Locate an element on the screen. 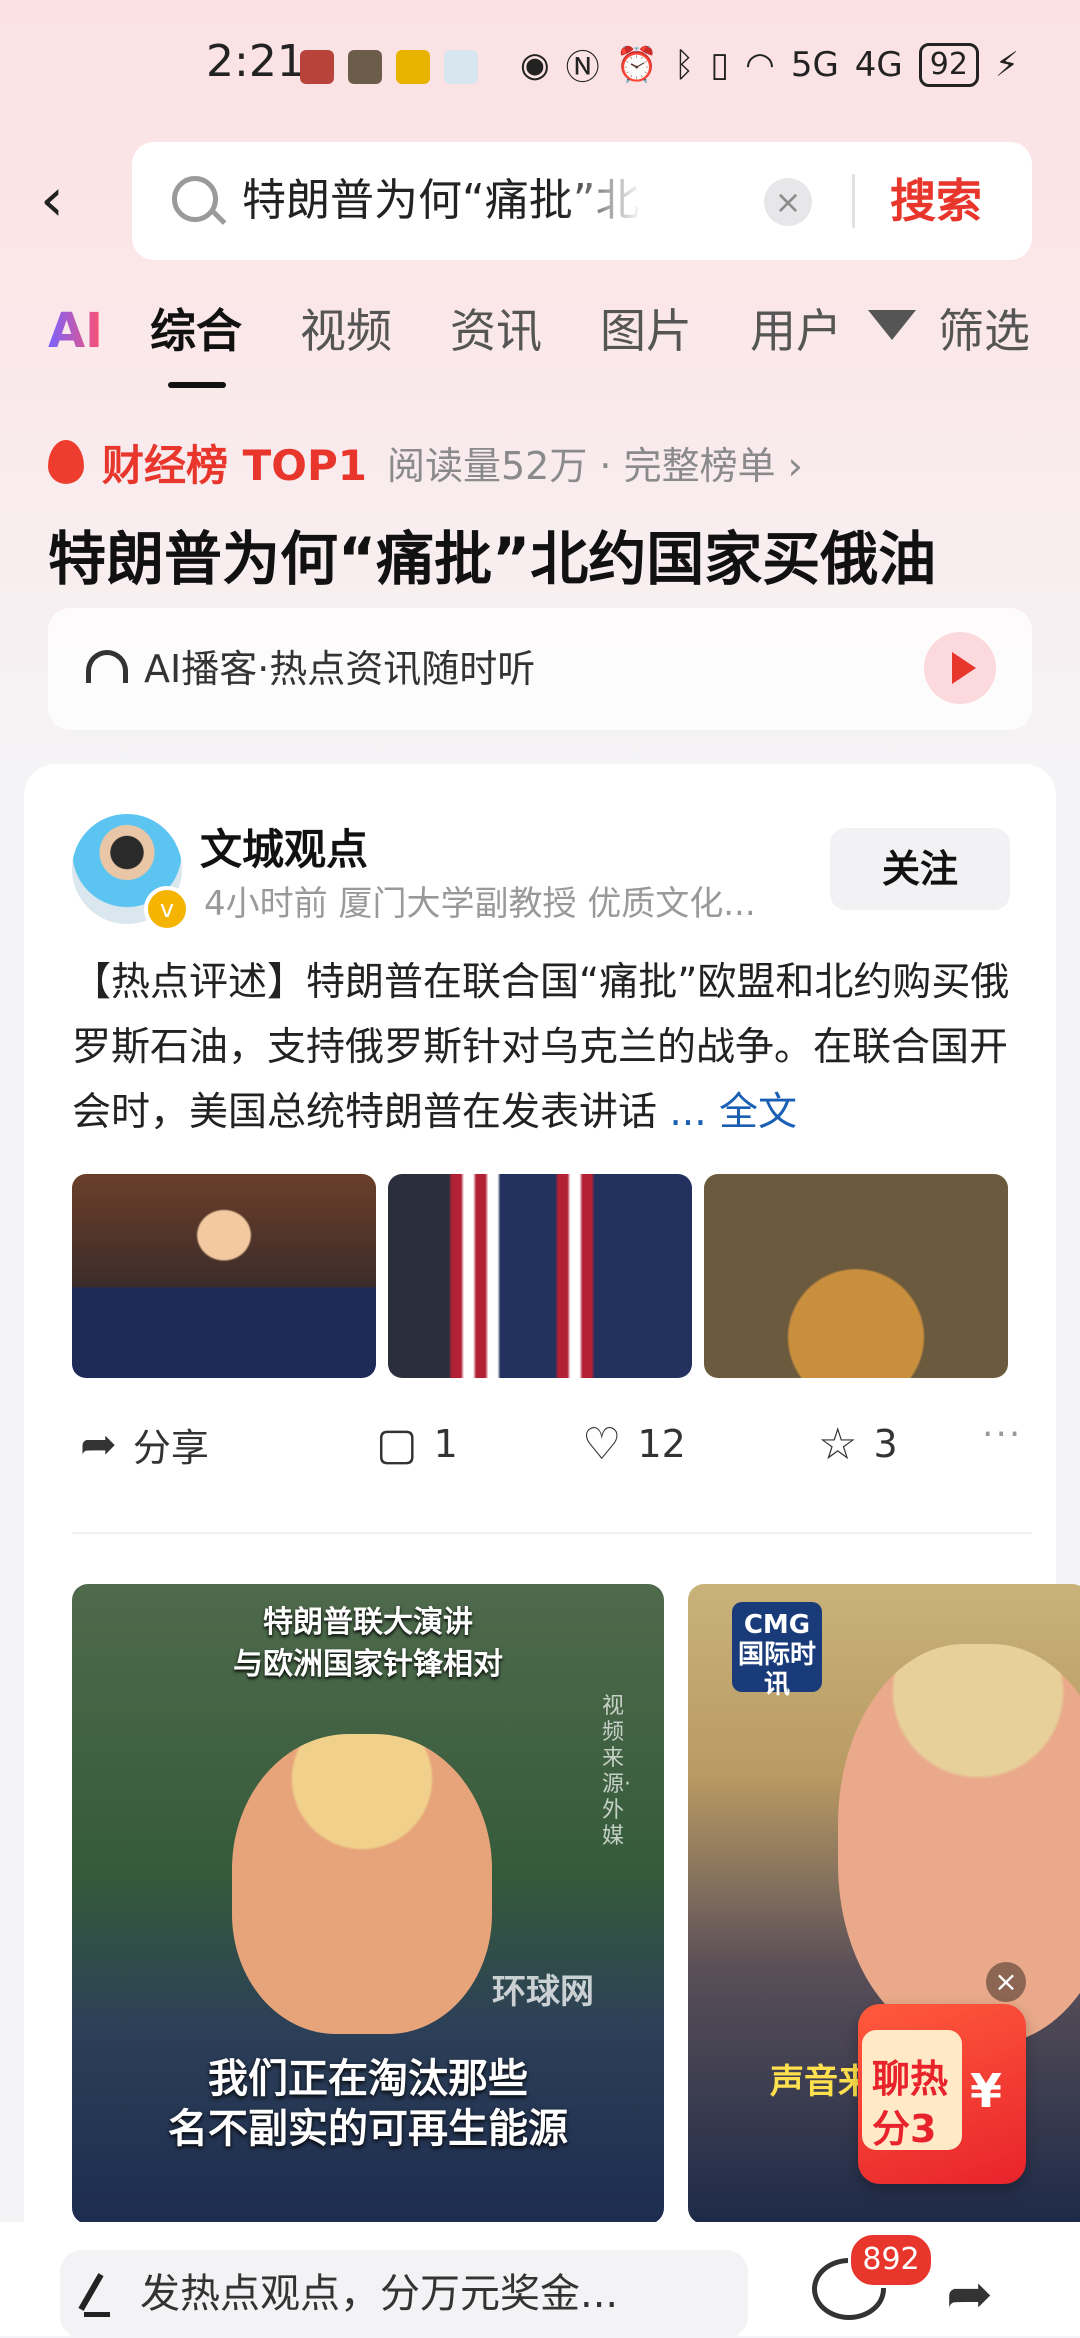  wifi-icon: ◠ is located at coordinates (760, 64).